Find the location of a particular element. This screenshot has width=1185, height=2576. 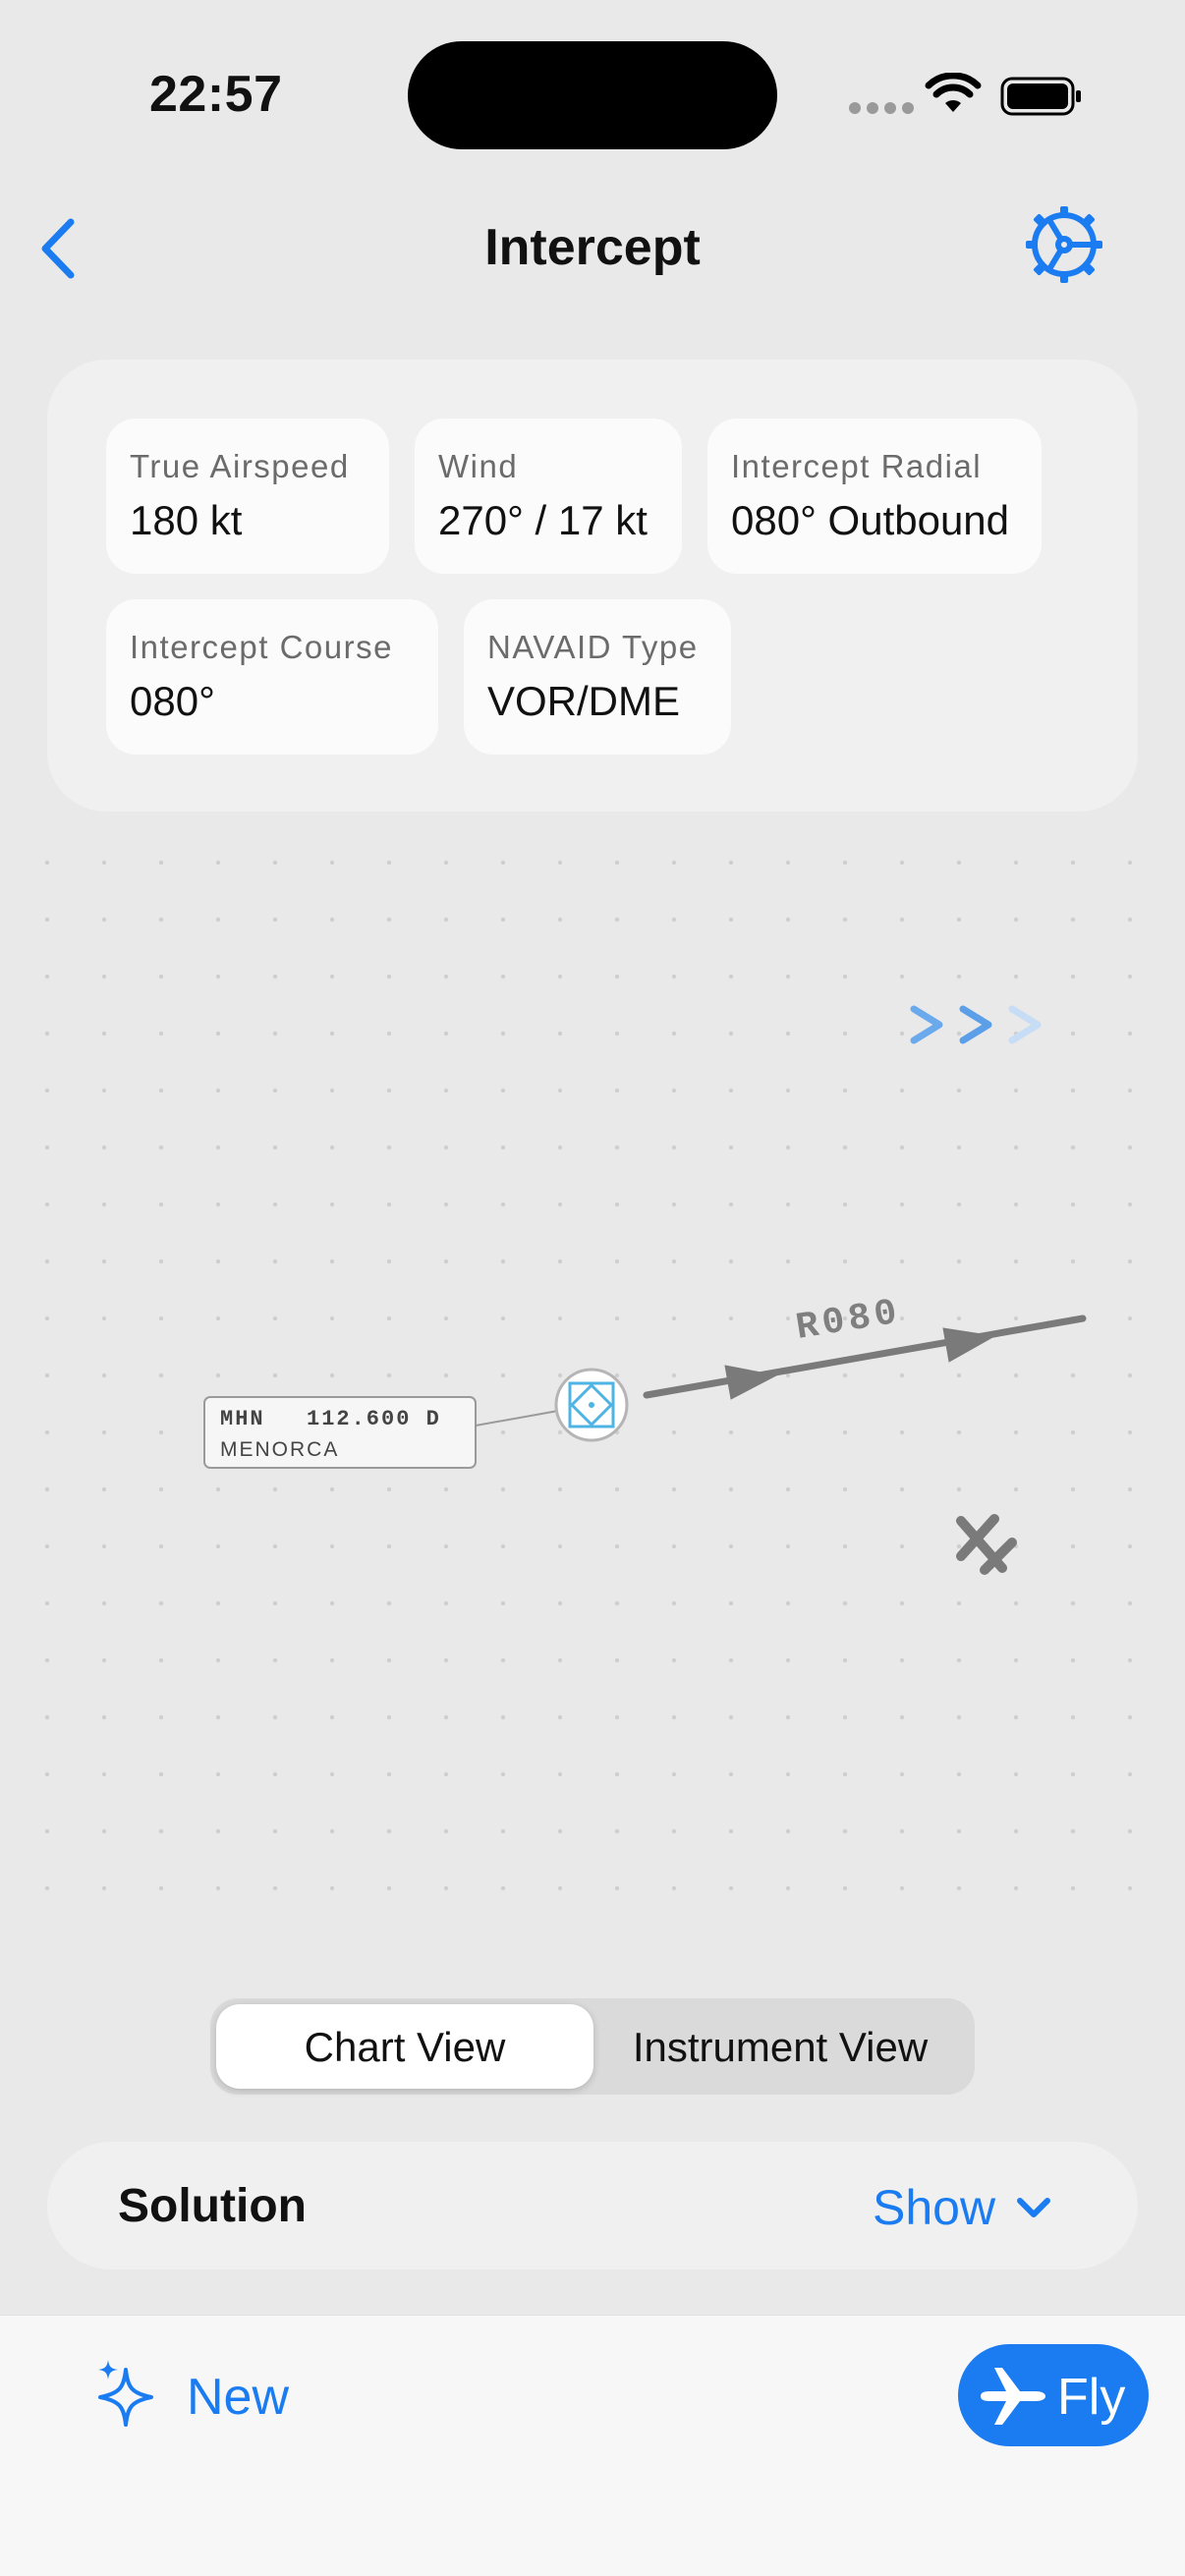

new-button: New is located at coordinates (238, 2397).